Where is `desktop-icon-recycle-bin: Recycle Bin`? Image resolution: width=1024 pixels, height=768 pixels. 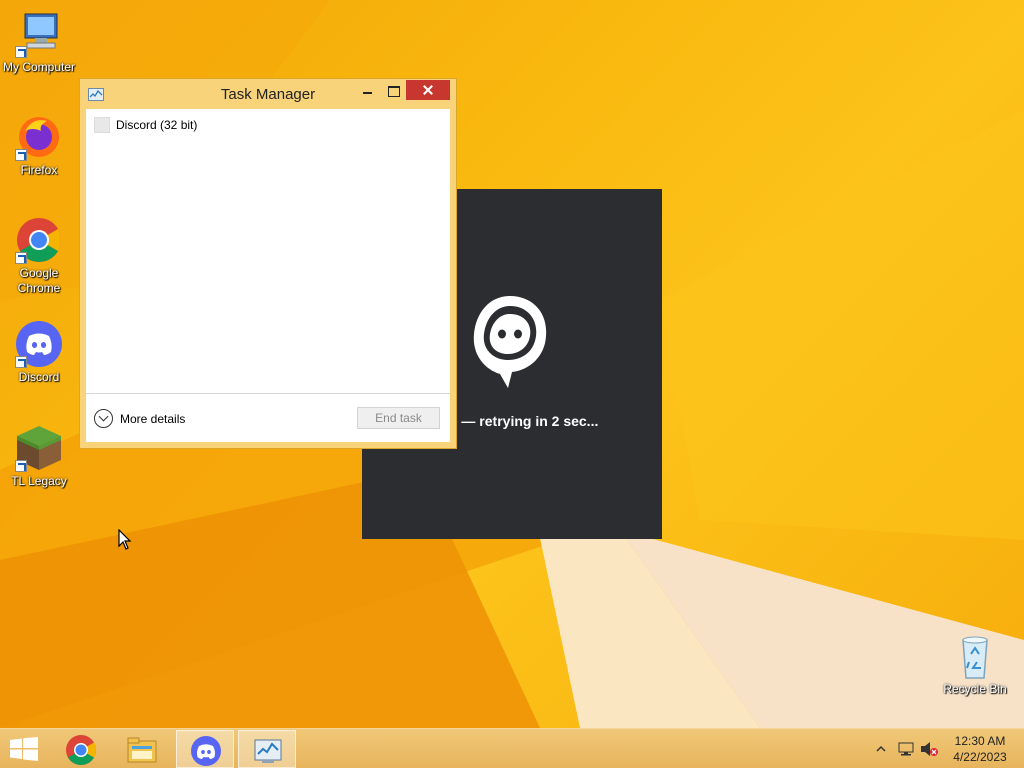
desktop-icon-recycle-bin: Recycle Bin is located at coordinates (975, 664).